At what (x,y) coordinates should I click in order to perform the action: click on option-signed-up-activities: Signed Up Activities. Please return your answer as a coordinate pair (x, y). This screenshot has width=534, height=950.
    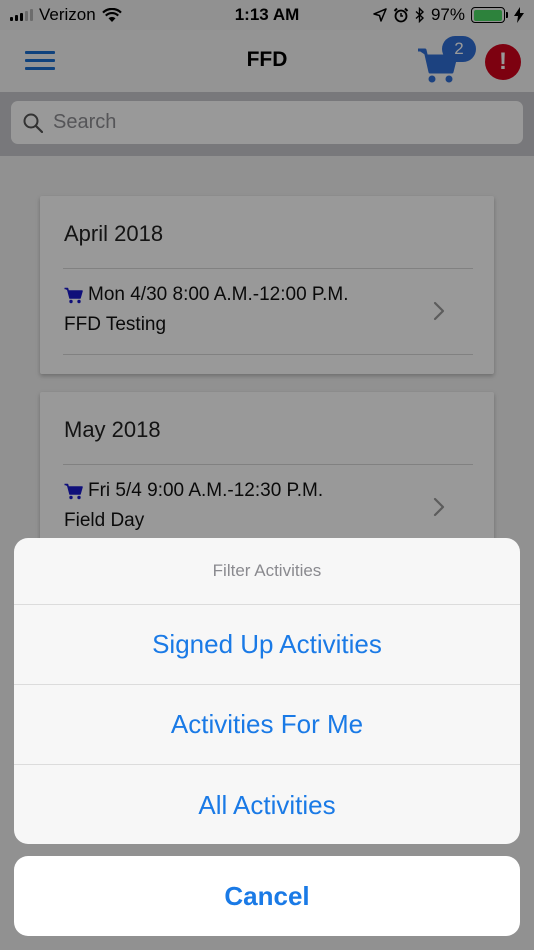
    Looking at the image, I should click on (267, 645).